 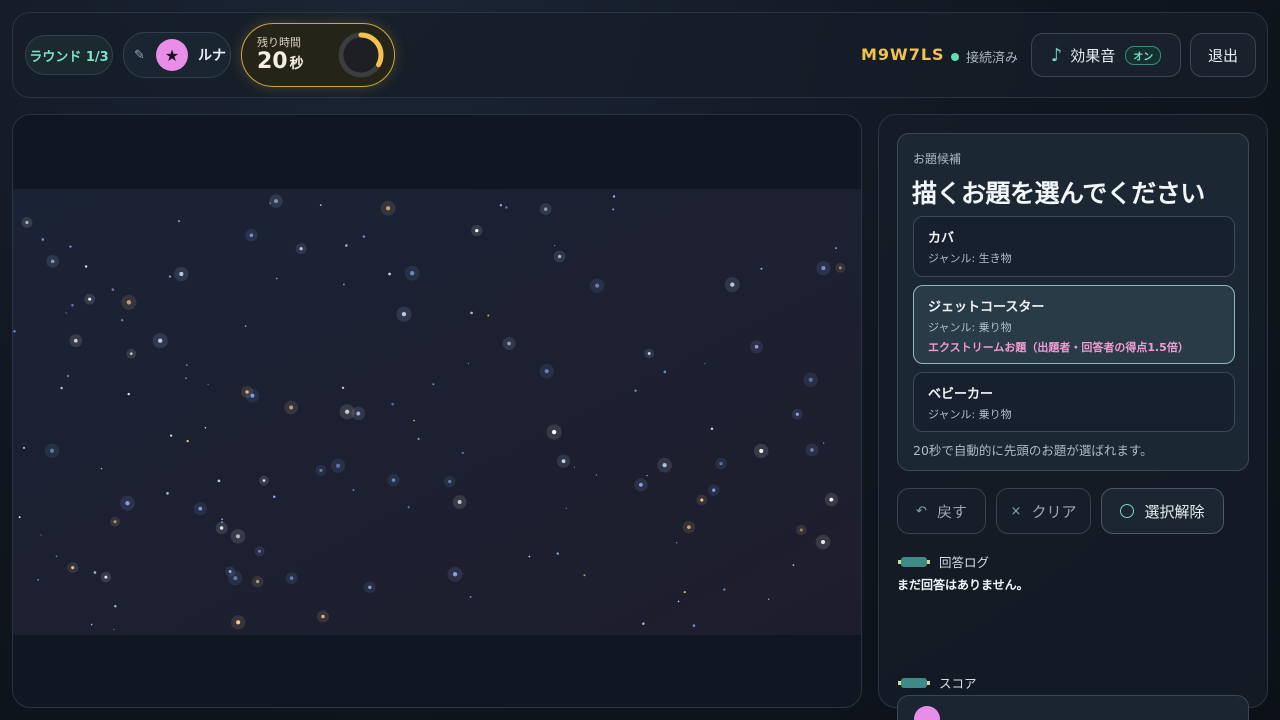 What do you see at coordinates (1074, 402) in the screenshot?
I see `topic-option: ベビーカー ジャンル: 乗り物` at bounding box center [1074, 402].